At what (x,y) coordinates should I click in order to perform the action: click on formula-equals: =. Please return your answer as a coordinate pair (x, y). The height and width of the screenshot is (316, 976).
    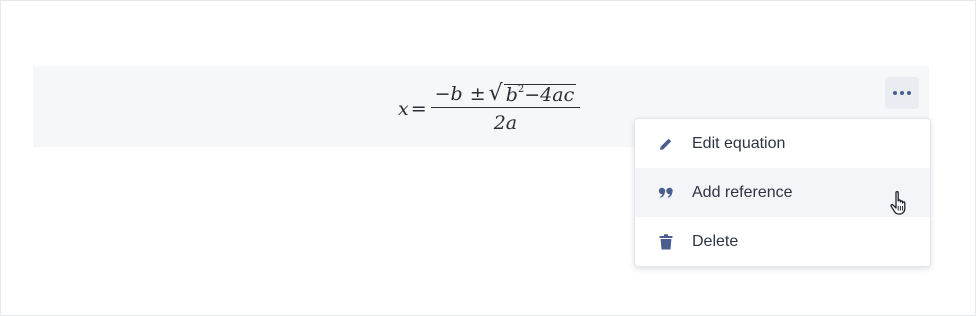
    Looking at the image, I should click on (418, 108).